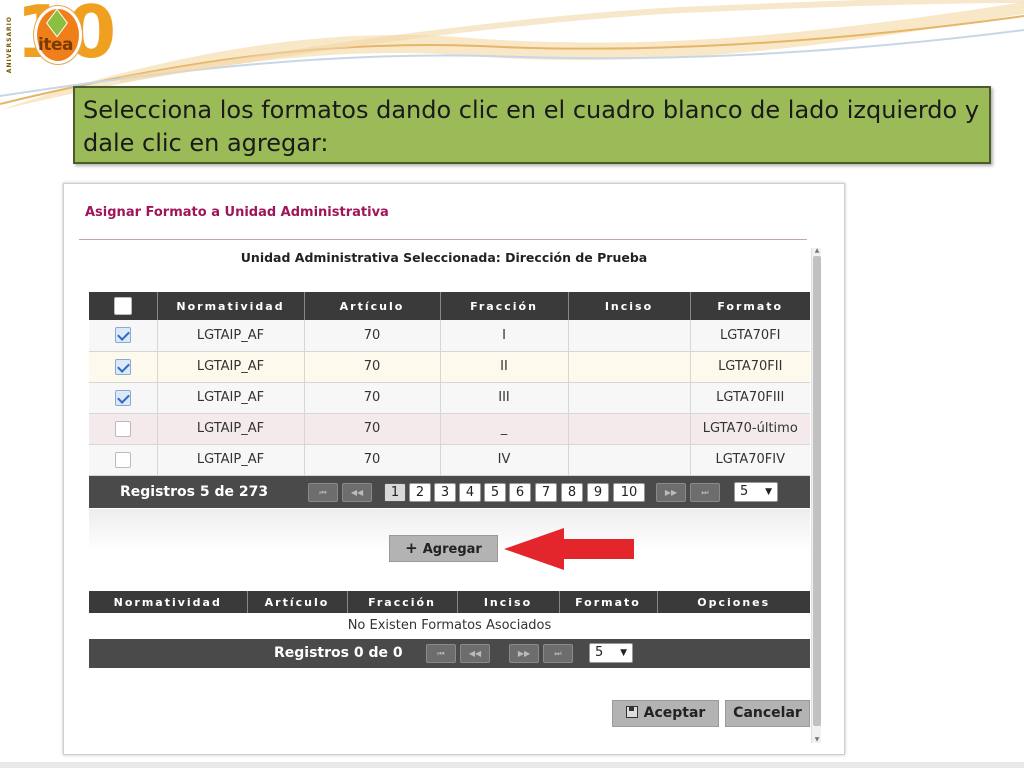 Image resolution: width=1024 pixels, height=768 pixels. What do you see at coordinates (445, 492) in the screenshot?
I see `page-number-button: 3` at bounding box center [445, 492].